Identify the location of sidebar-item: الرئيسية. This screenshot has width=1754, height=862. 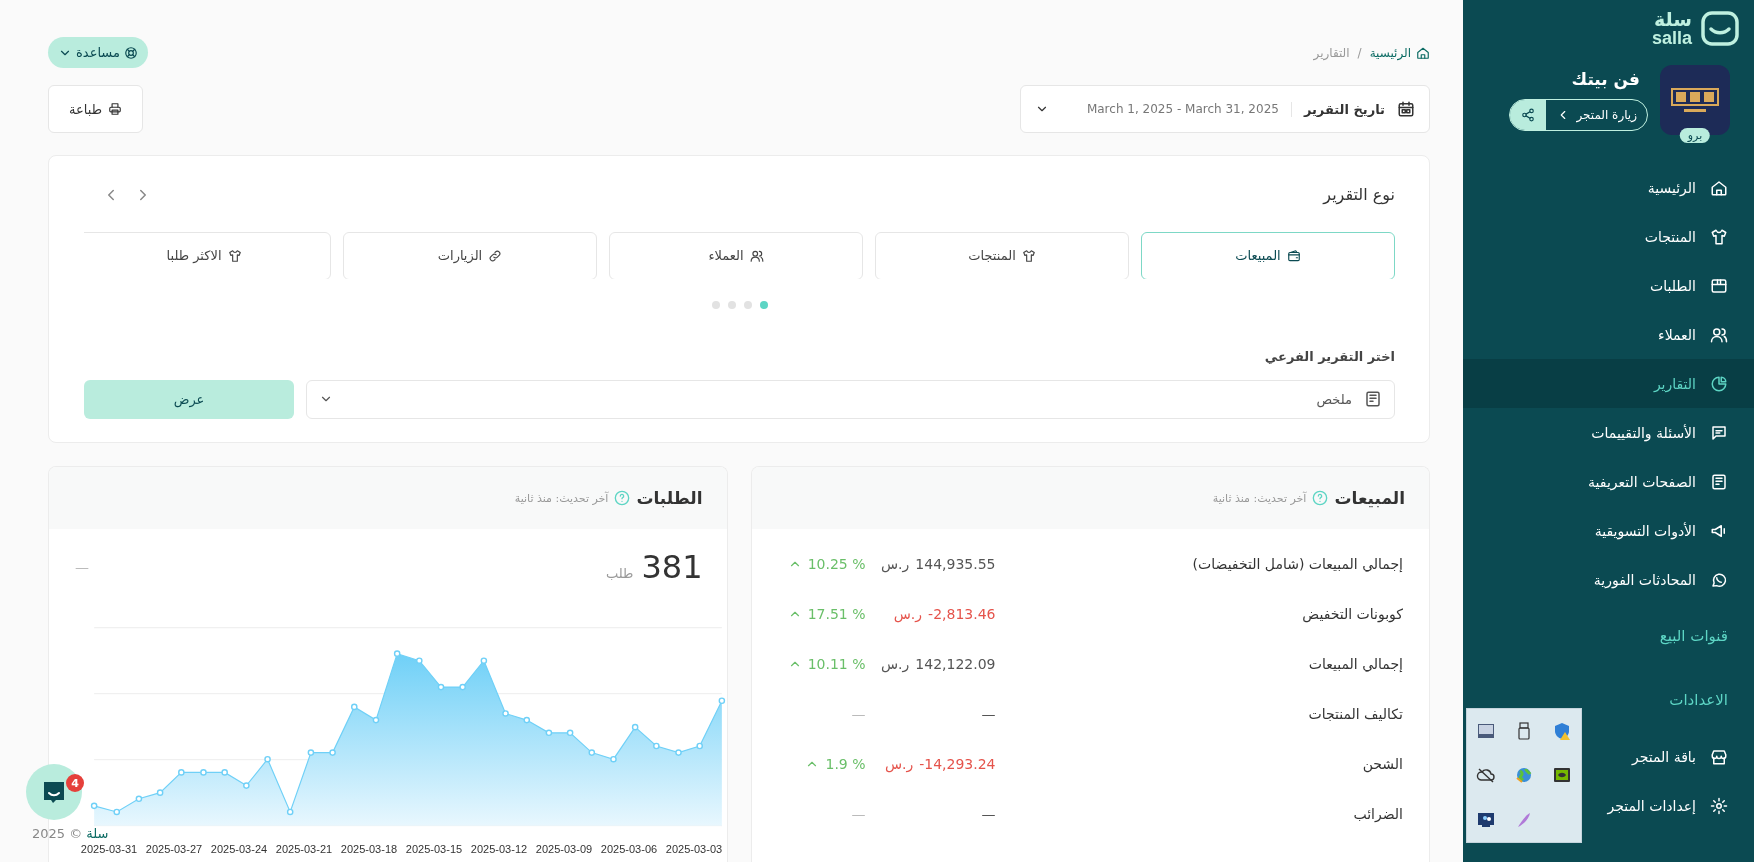
(1608, 187).